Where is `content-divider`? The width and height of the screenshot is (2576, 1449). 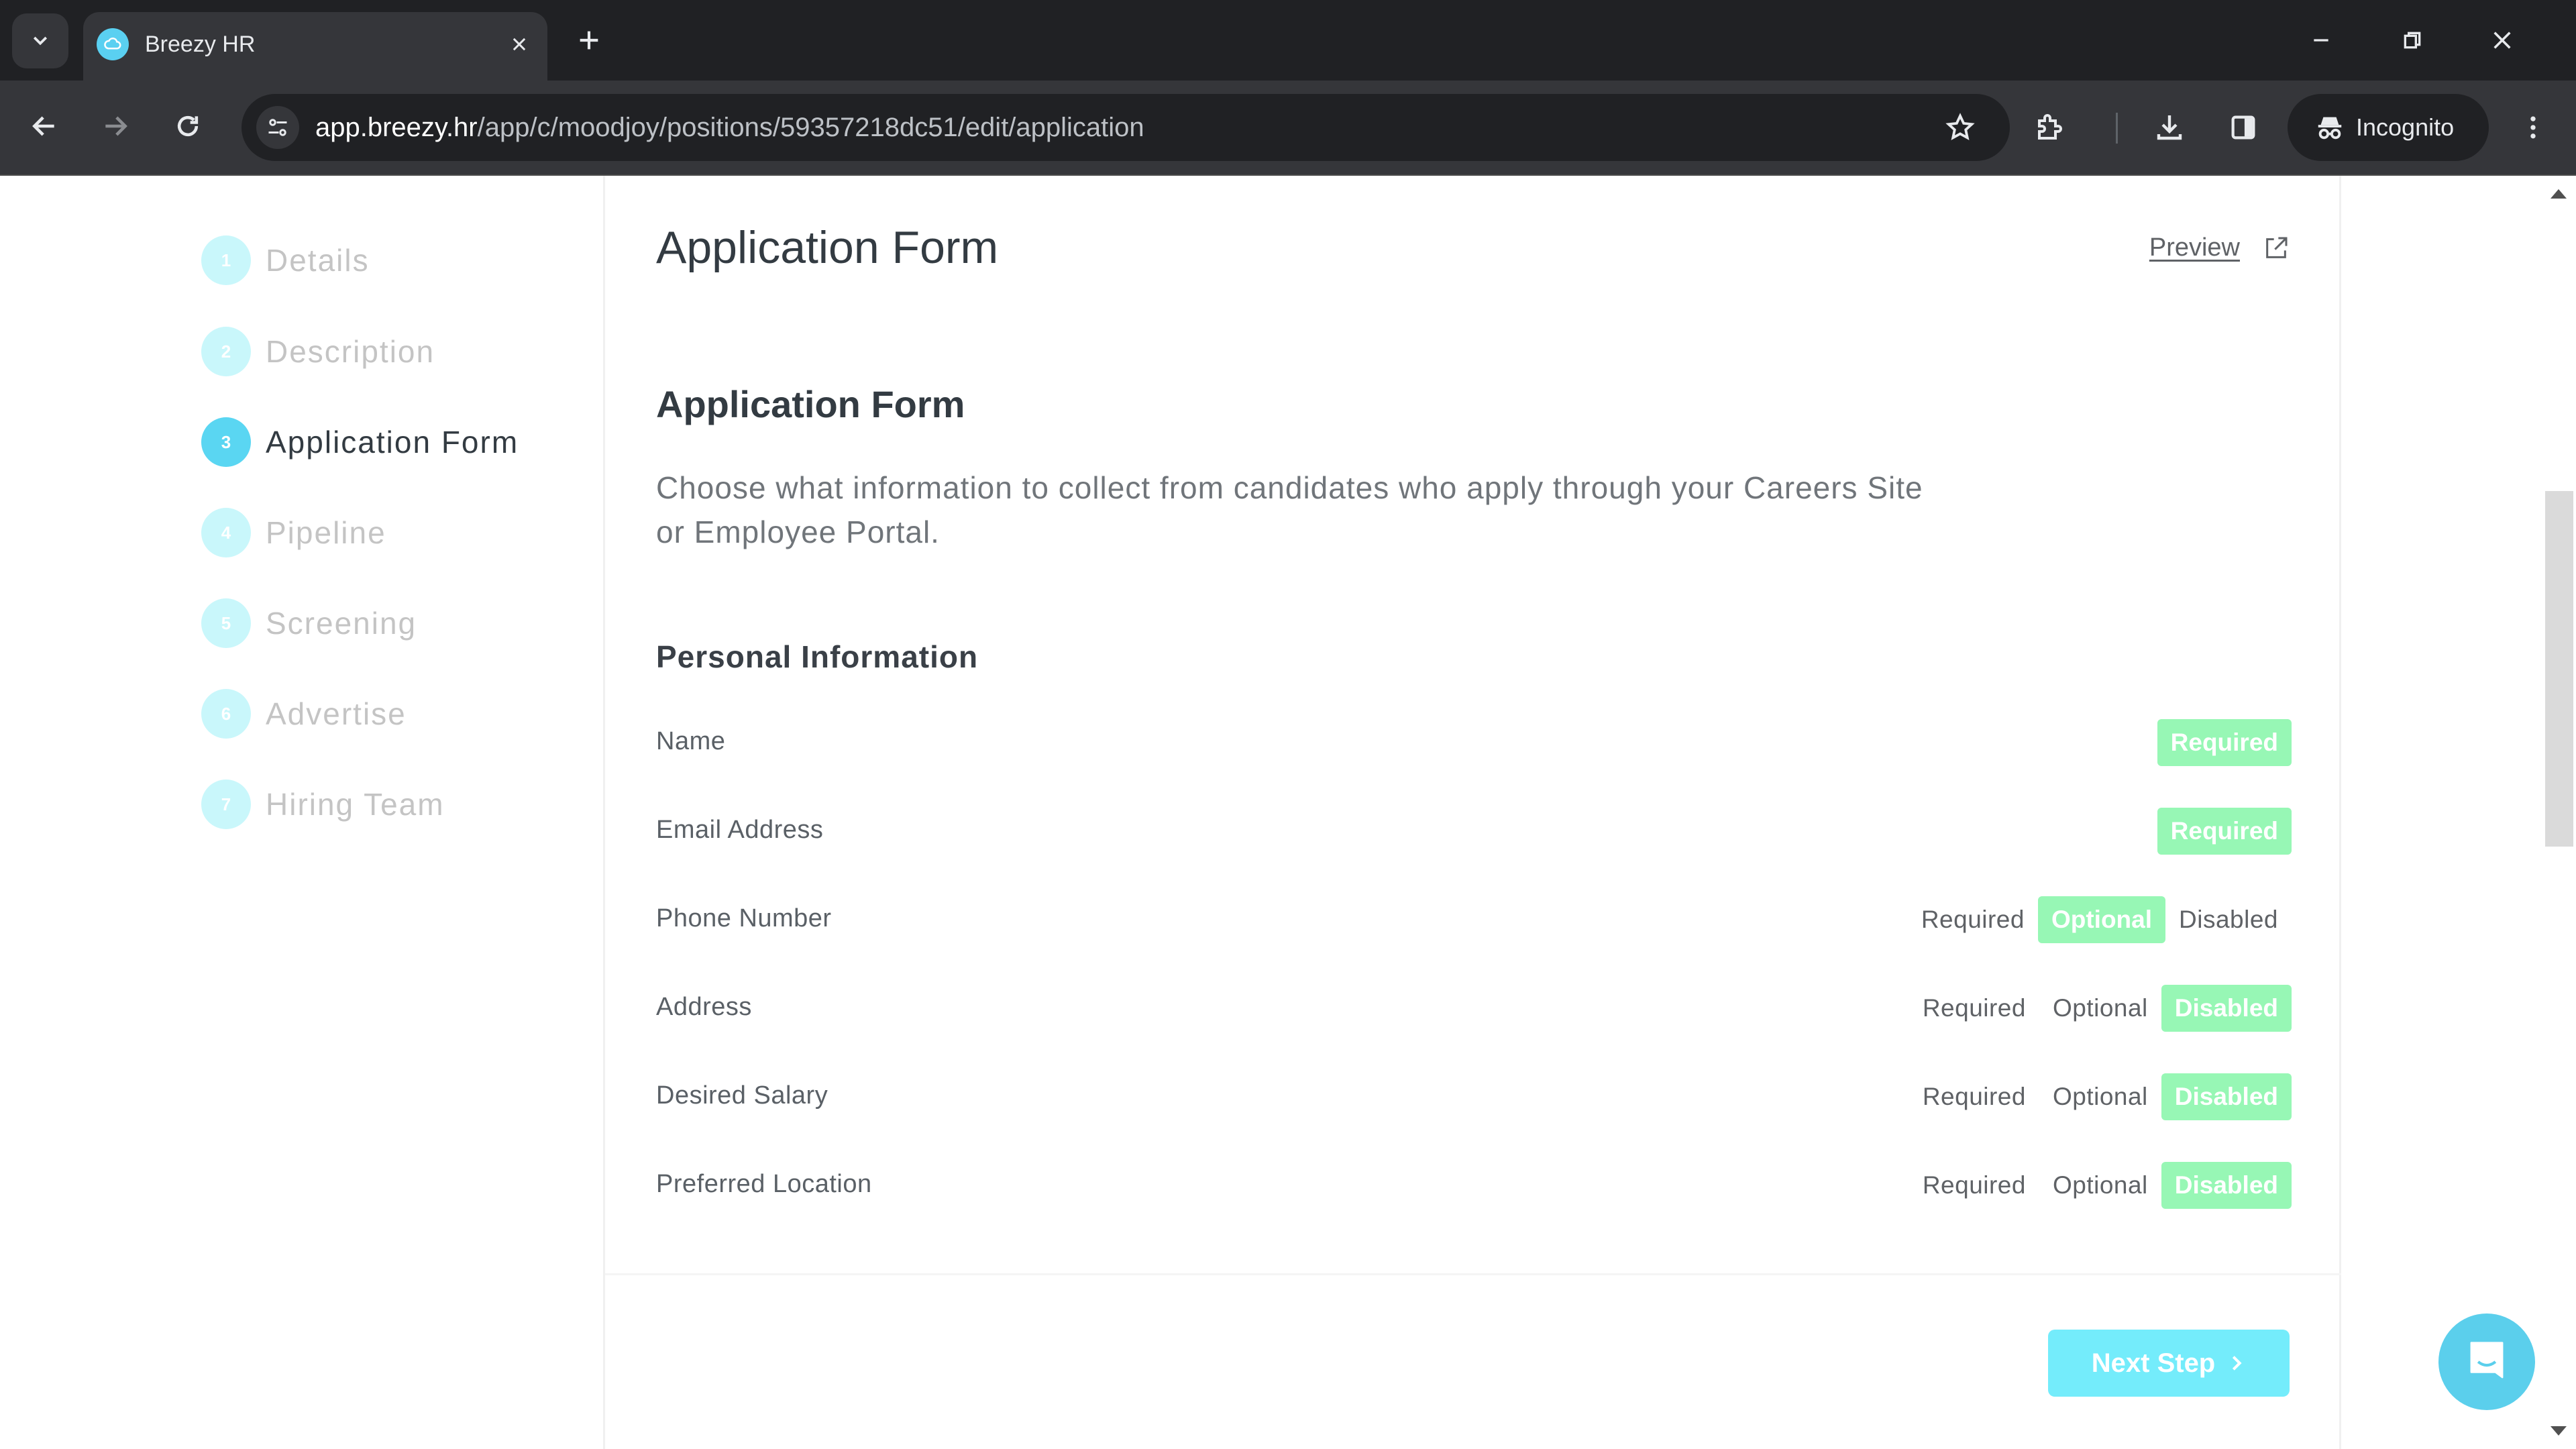 content-divider is located at coordinates (1473, 1274).